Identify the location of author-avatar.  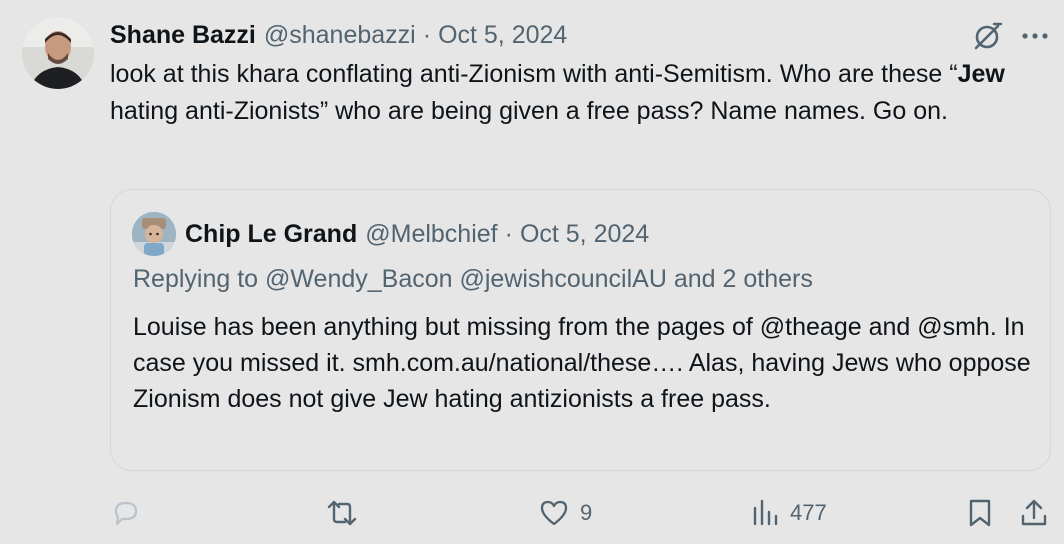
(58, 53).